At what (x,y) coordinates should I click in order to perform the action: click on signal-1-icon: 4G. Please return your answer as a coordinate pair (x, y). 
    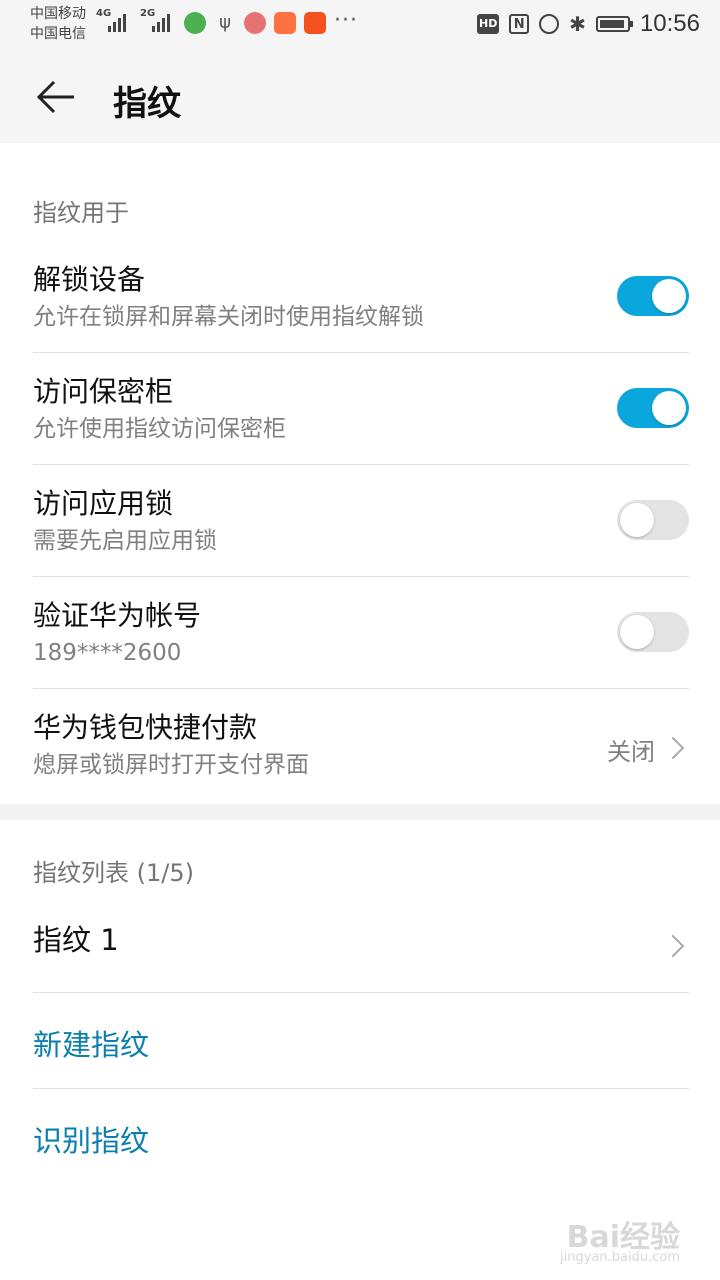
    Looking at the image, I should click on (111, 20).